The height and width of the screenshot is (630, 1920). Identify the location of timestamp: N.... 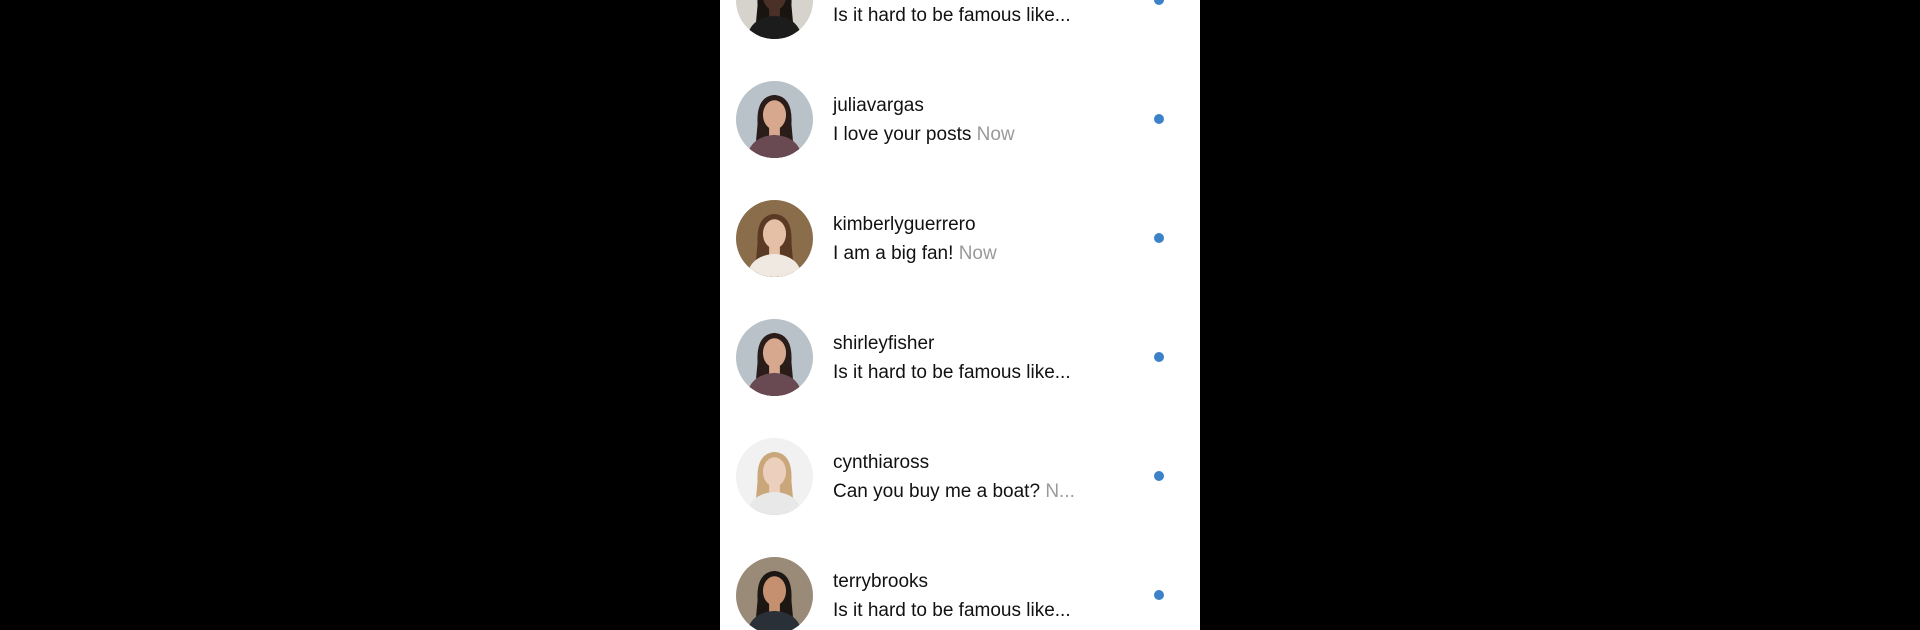
(1060, 491).